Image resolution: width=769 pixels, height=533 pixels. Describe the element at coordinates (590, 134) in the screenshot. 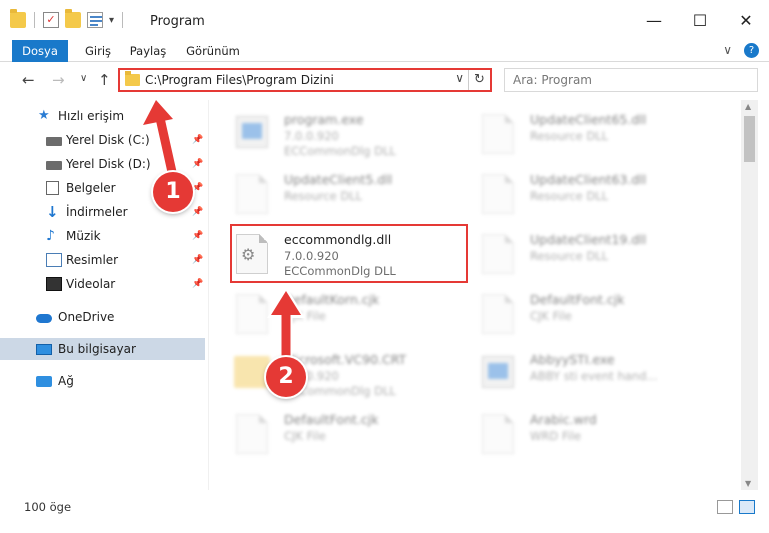

I see `file-item: UpdateClient65.dll Resource DLL` at that location.